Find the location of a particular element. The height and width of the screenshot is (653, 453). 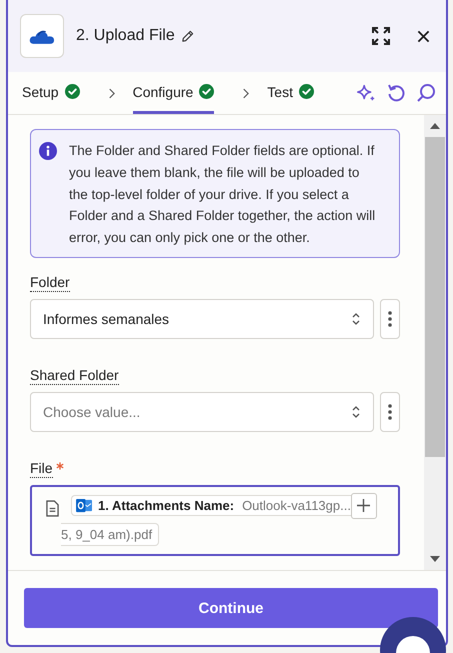

field-label: File is located at coordinates (41, 469).